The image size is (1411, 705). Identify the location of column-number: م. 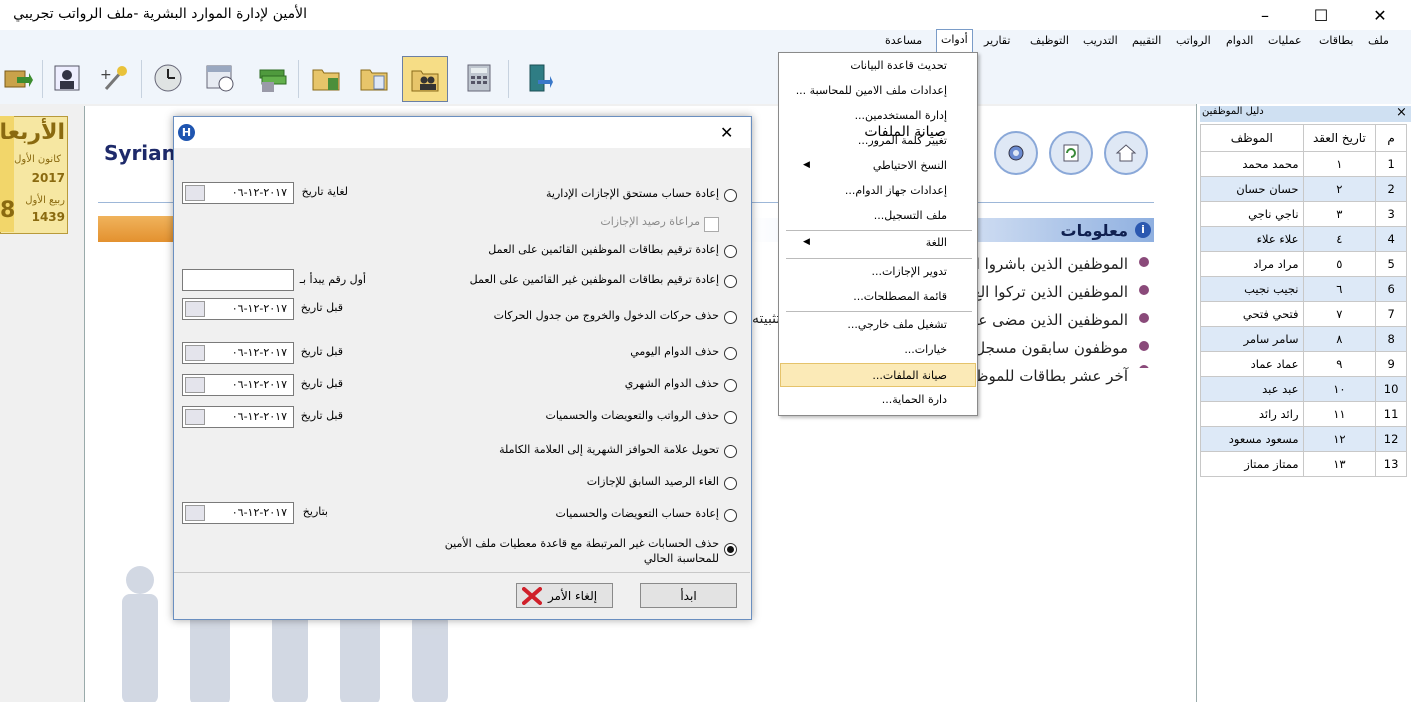
(1391, 138).